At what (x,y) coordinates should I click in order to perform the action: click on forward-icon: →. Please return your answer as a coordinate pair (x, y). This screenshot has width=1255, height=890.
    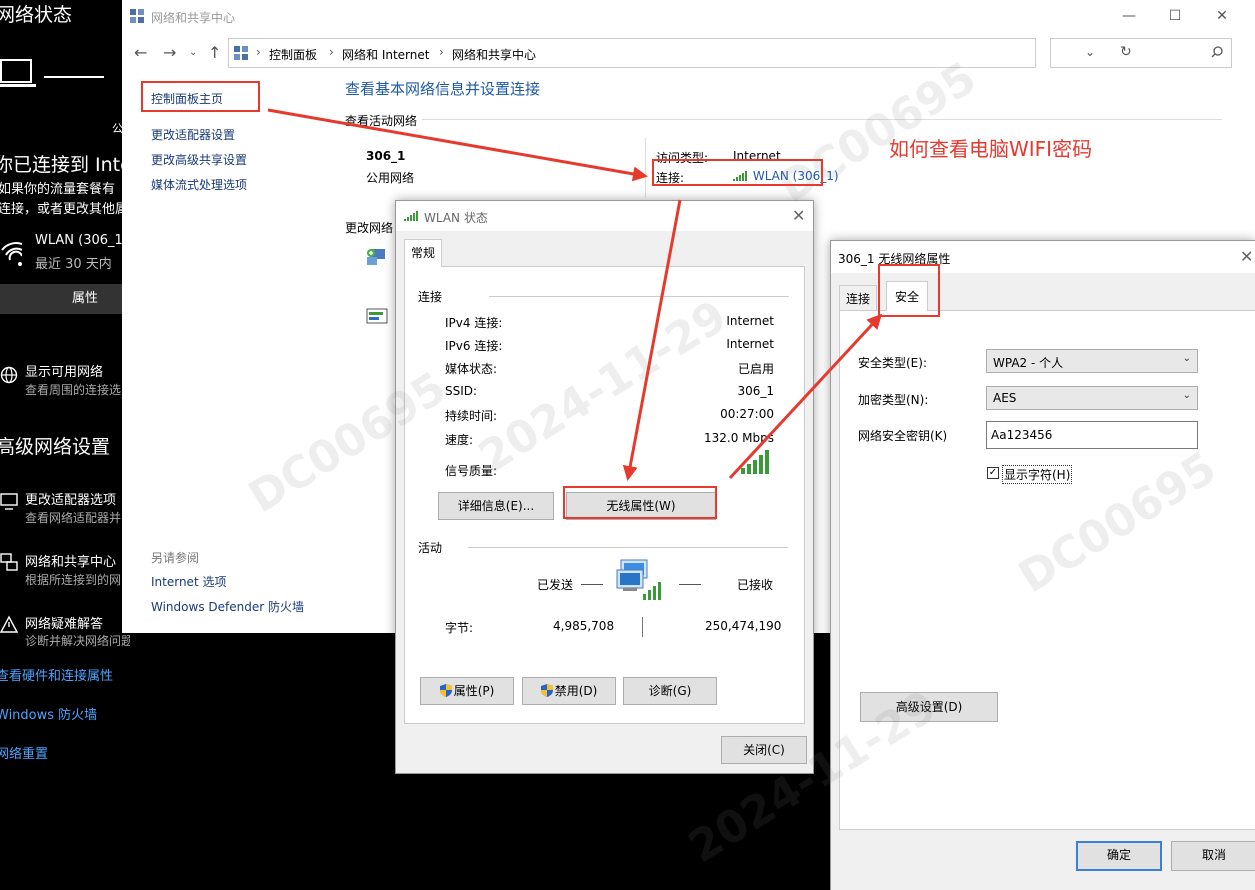
    Looking at the image, I should click on (169, 52).